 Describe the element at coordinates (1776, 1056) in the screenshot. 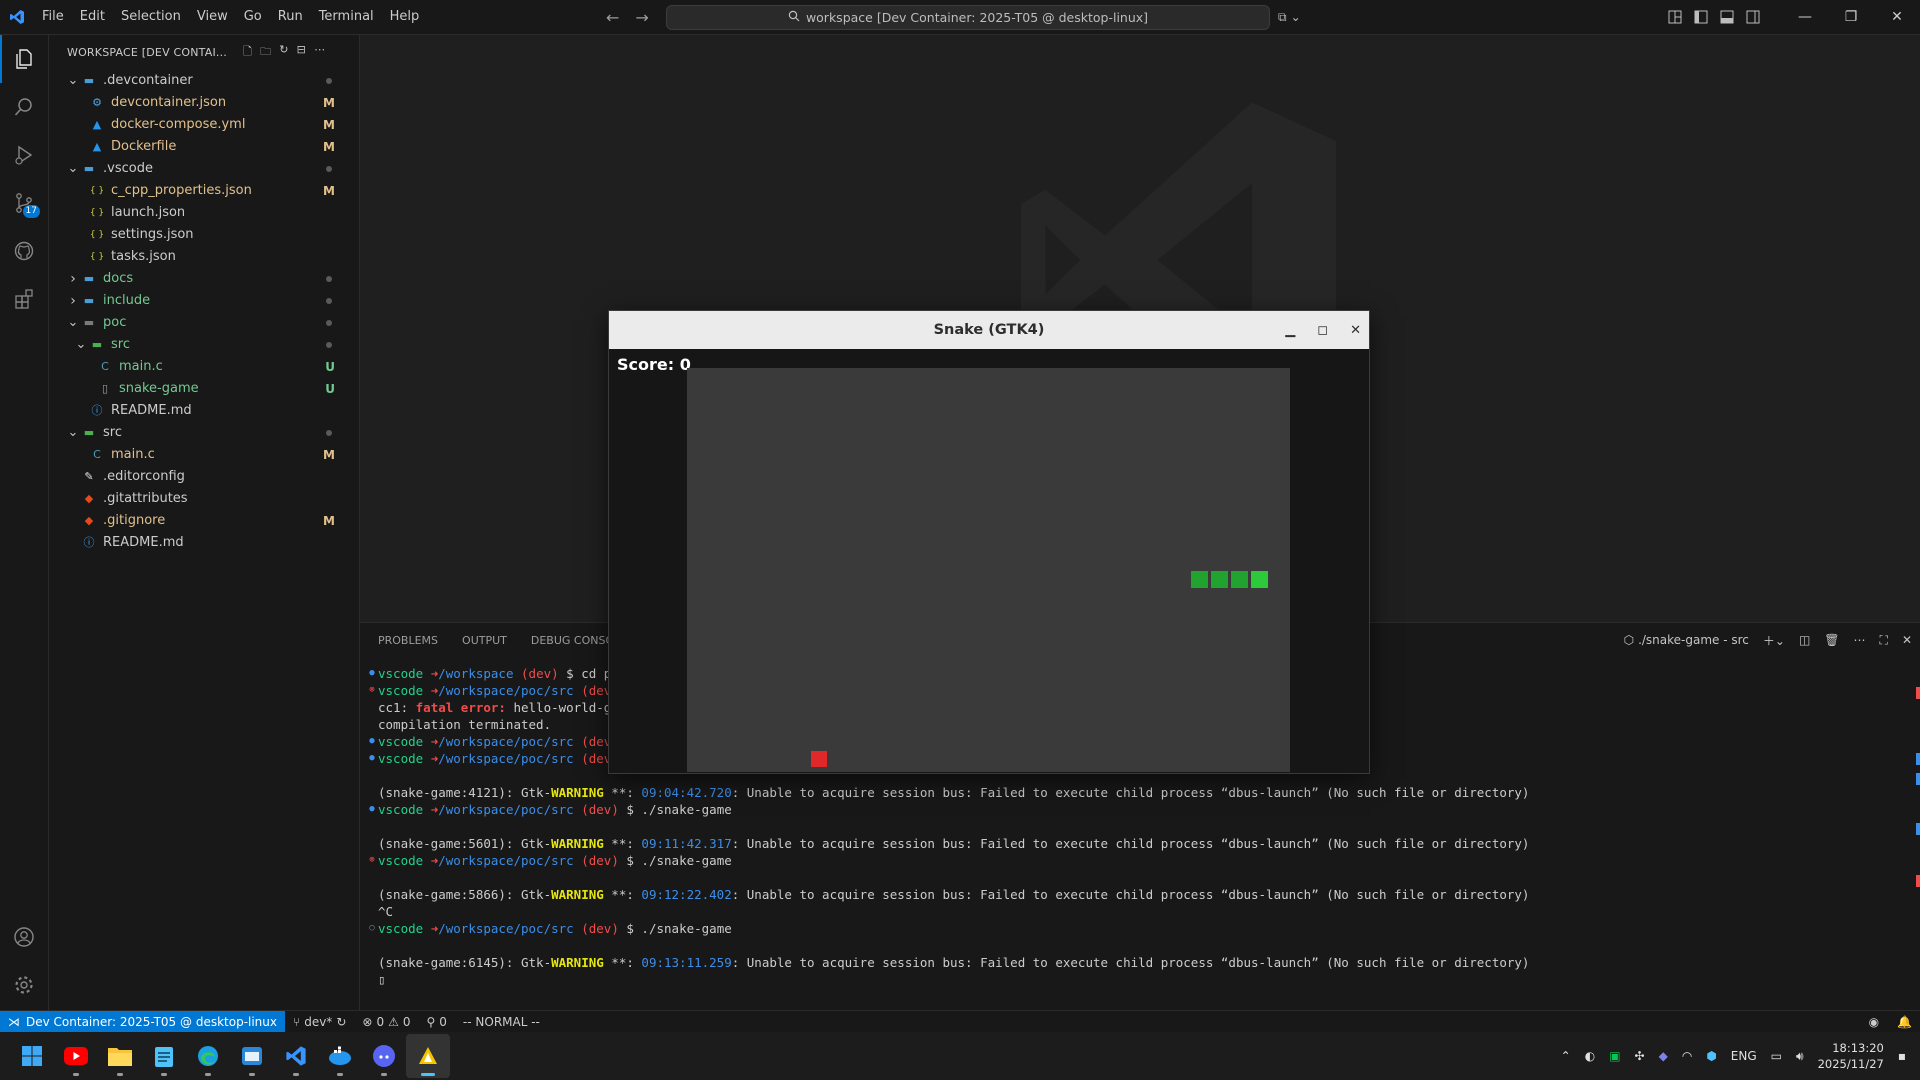

I see `network-icon: ▭` at that location.